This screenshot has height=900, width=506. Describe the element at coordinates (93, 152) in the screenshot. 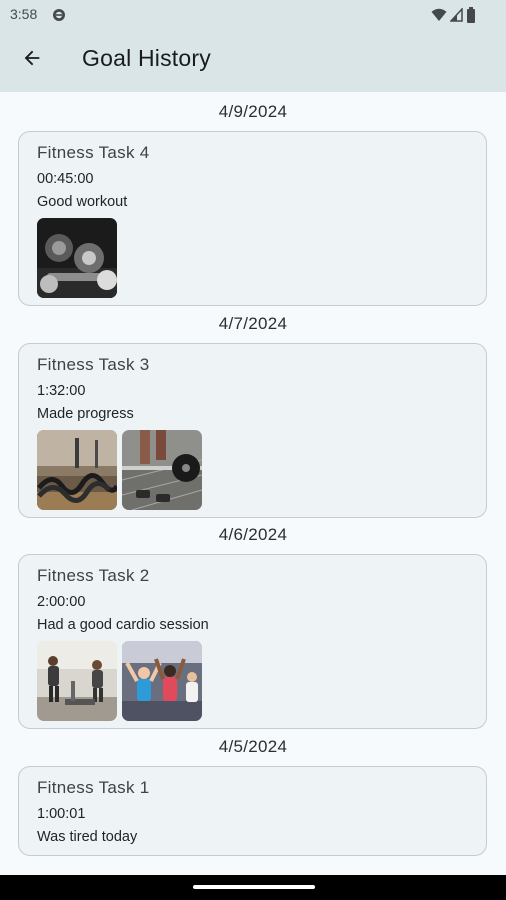

I see `task-title: Fitness Task 4` at that location.